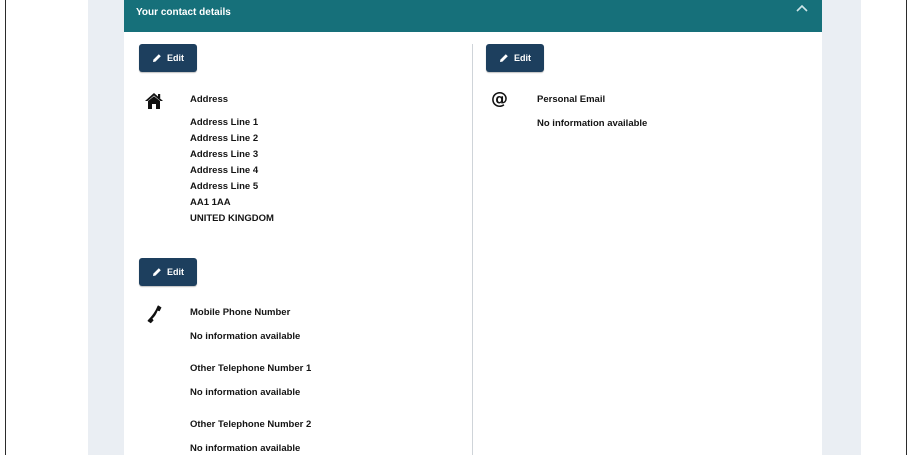 The width and height of the screenshot is (911, 455). Describe the element at coordinates (802, 9) in the screenshot. I see `chevron-up-icon` at that location.